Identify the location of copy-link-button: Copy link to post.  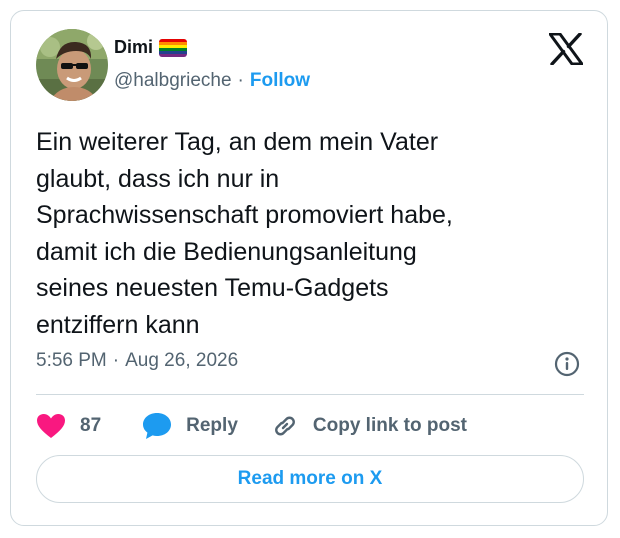
(369, 426).